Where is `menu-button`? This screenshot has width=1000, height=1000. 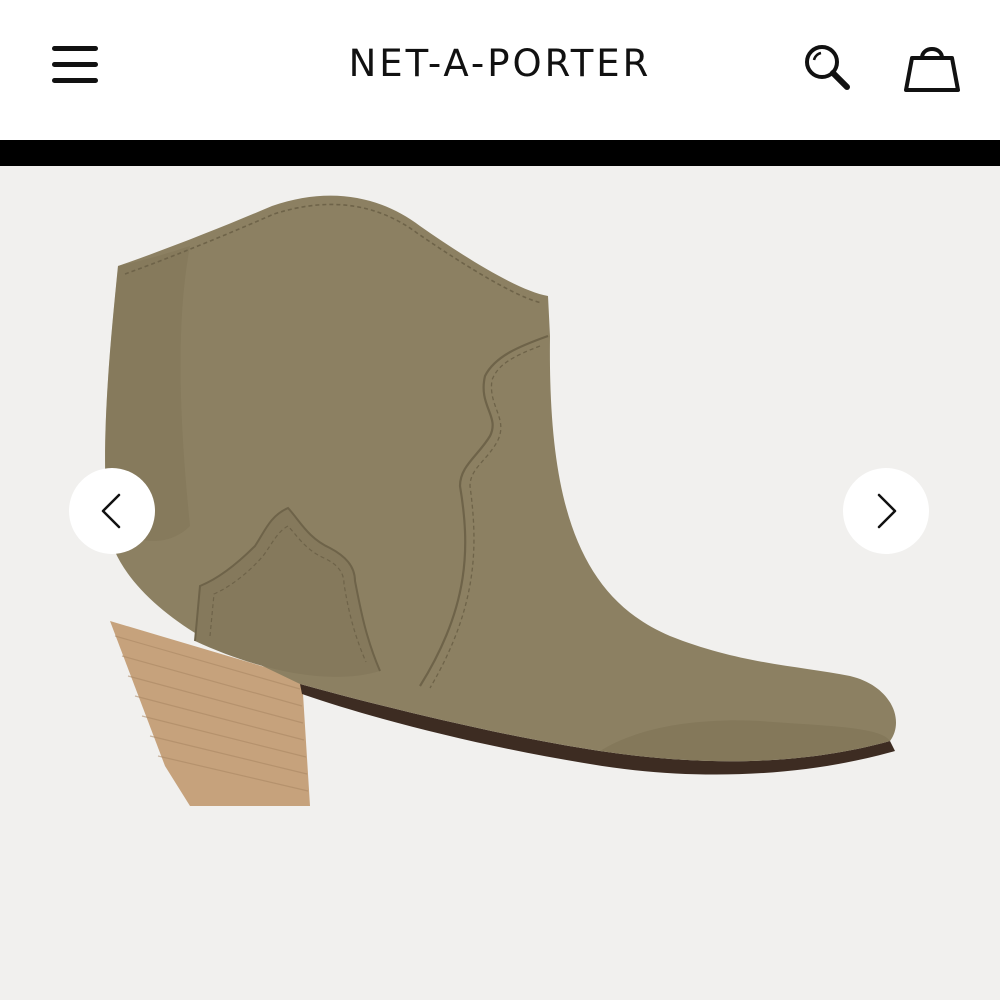 menu-button is located at coordinates (75, 65).